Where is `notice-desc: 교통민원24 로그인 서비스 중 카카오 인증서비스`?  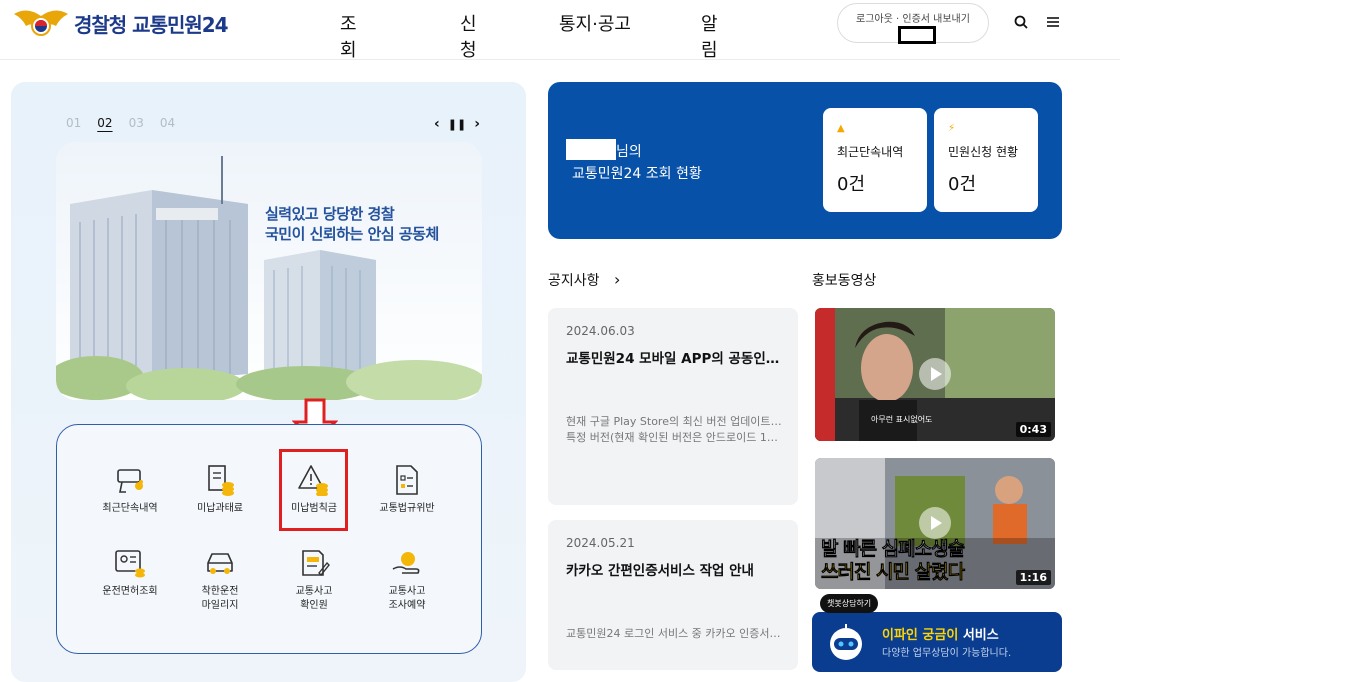 notice-desc: 교통민원24 로그인 서비스 중 카카오 인증서비스 is located at coordinates (675, 634).